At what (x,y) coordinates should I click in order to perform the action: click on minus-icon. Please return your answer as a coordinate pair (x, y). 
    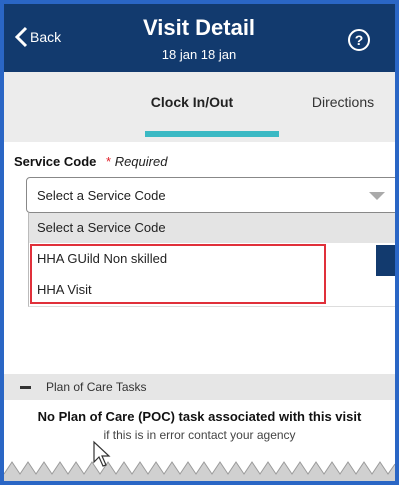
    Looking at the image, I should click on (25, 387).